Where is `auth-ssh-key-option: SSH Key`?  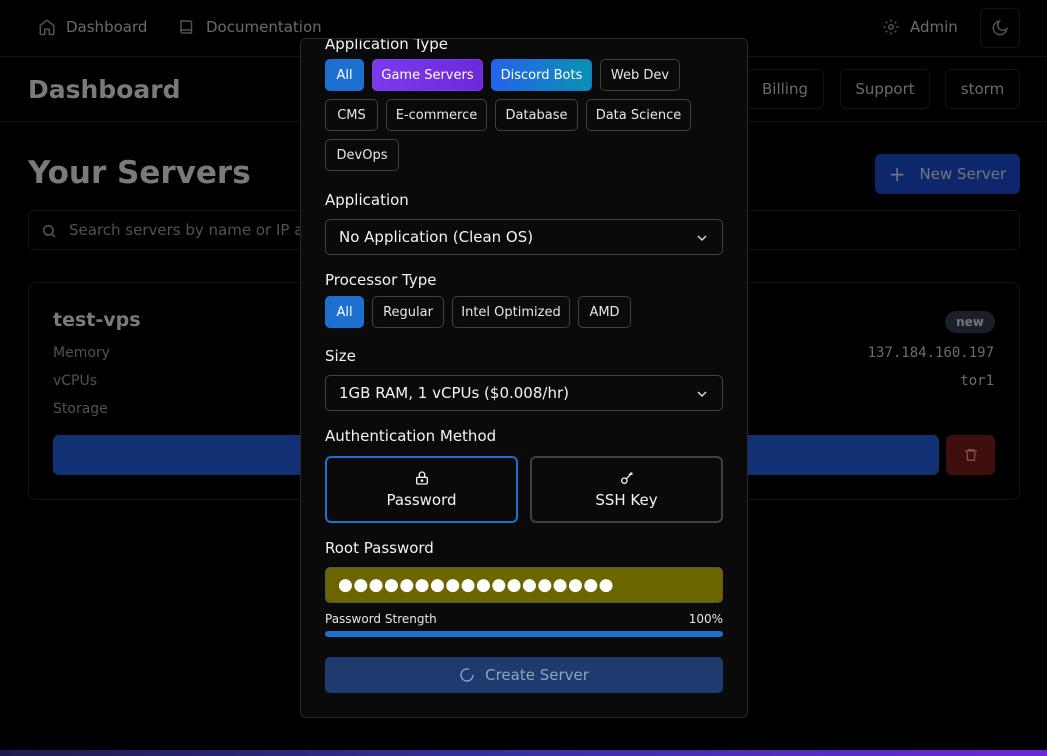 auth-ssh-key-option: SSH Key is located at coordinates (626, 489).